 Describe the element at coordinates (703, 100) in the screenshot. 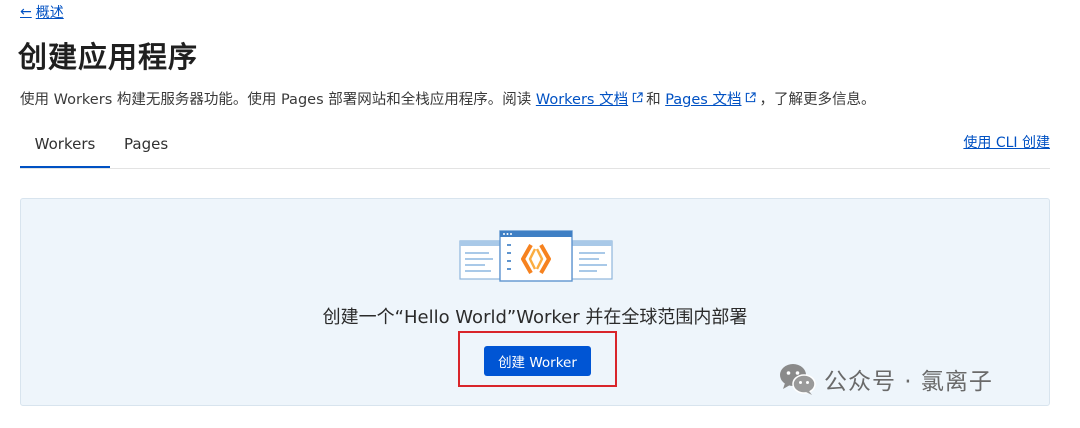

I see `pages-docs-link: Pages 文档` at that location.